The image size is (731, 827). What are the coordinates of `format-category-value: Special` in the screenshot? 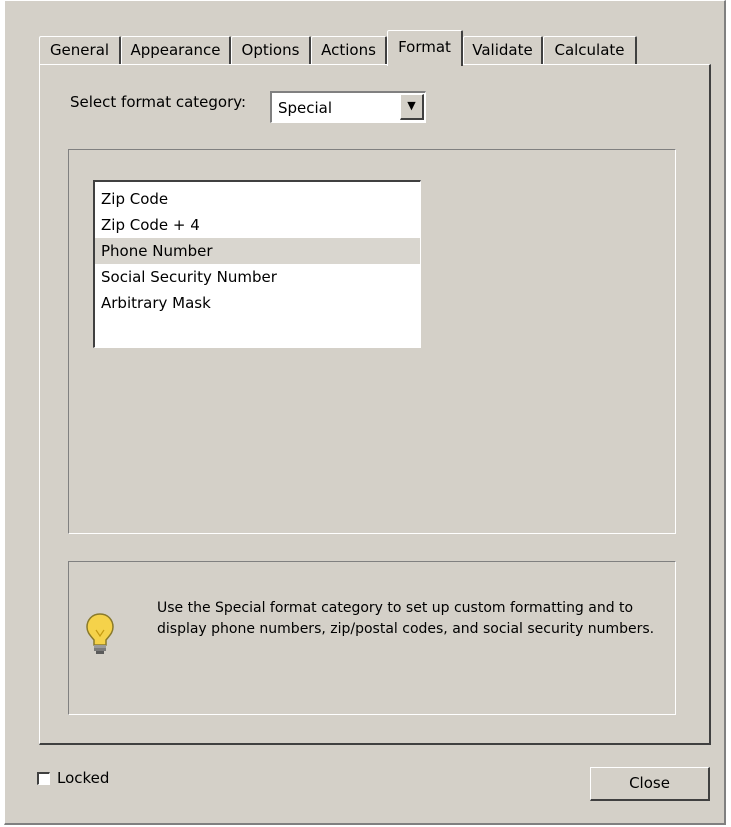 It's located at (305, 108).